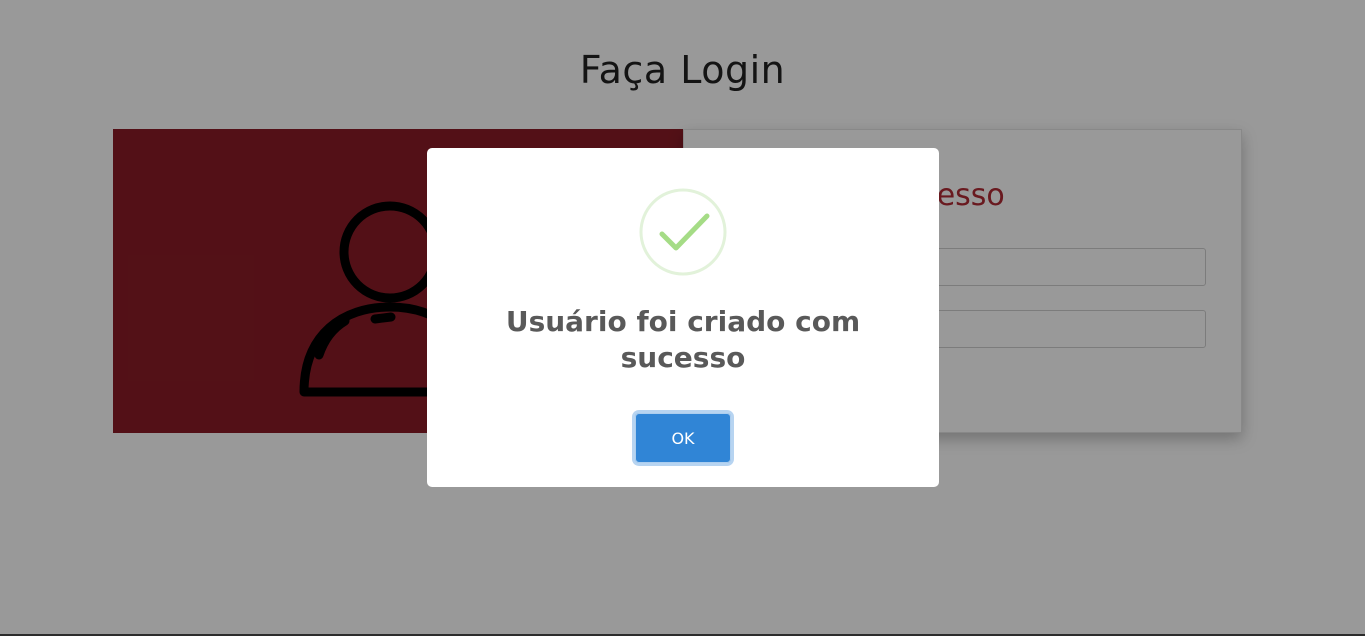  What do you see at coordinates (683, 339) in the screenshot?
I see `dialog-message: Usuário foi criado com sucesso` at bounding box center [683, 339].